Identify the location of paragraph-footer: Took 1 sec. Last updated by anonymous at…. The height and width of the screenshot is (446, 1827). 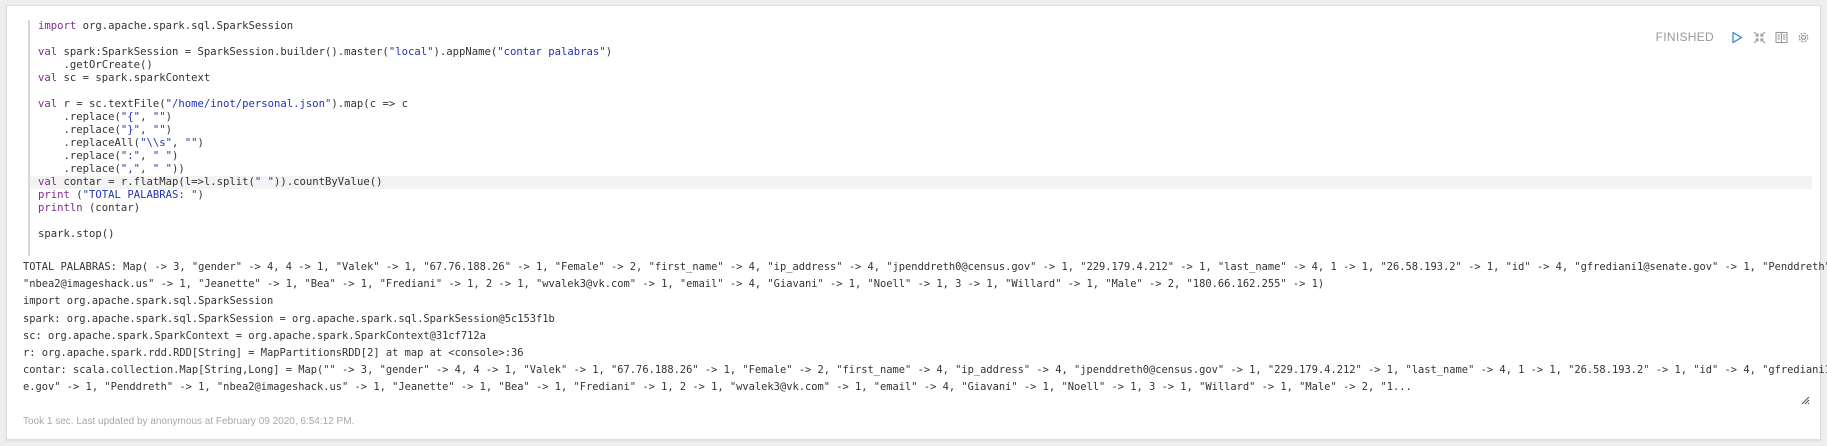
(189, 421).